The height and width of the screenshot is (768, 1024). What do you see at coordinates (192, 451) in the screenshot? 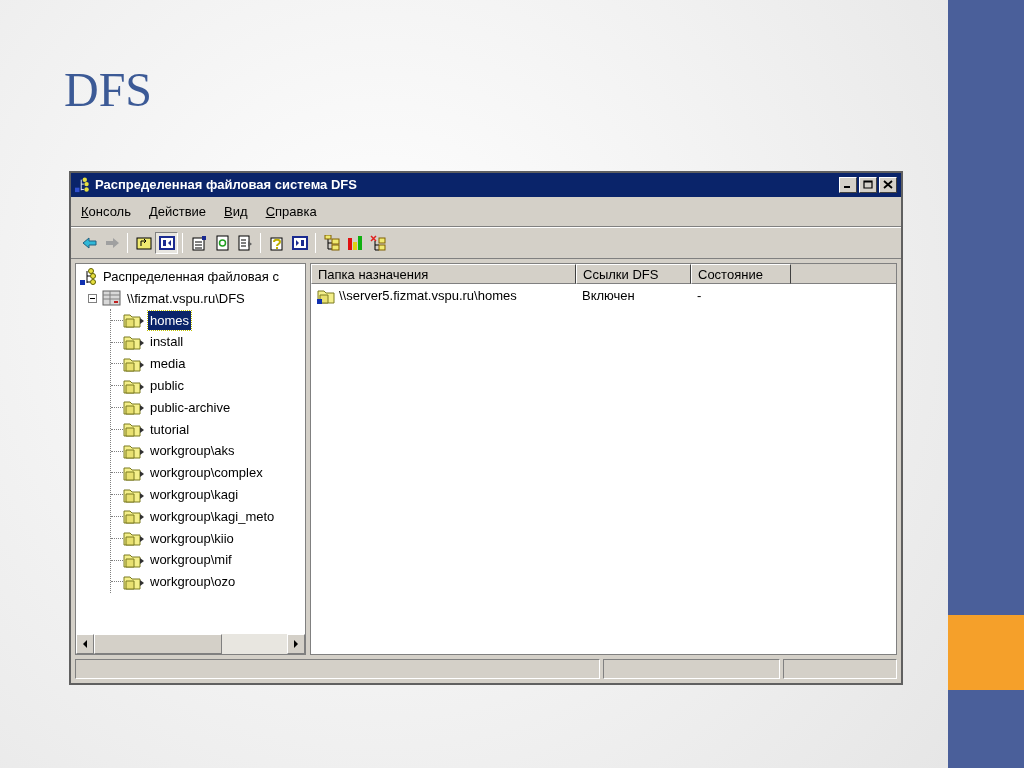
I see `tree-item: workgroup\aks` at bounding box center [192, 451].